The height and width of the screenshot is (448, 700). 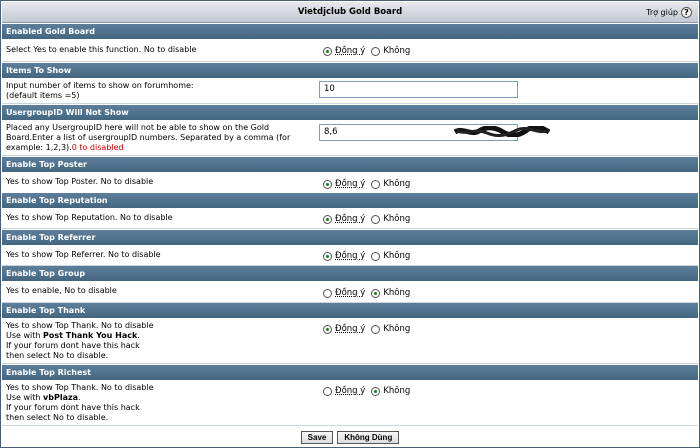 I want to click on section-top-thank: Enable Top Thank, so click(x=350, y=310).